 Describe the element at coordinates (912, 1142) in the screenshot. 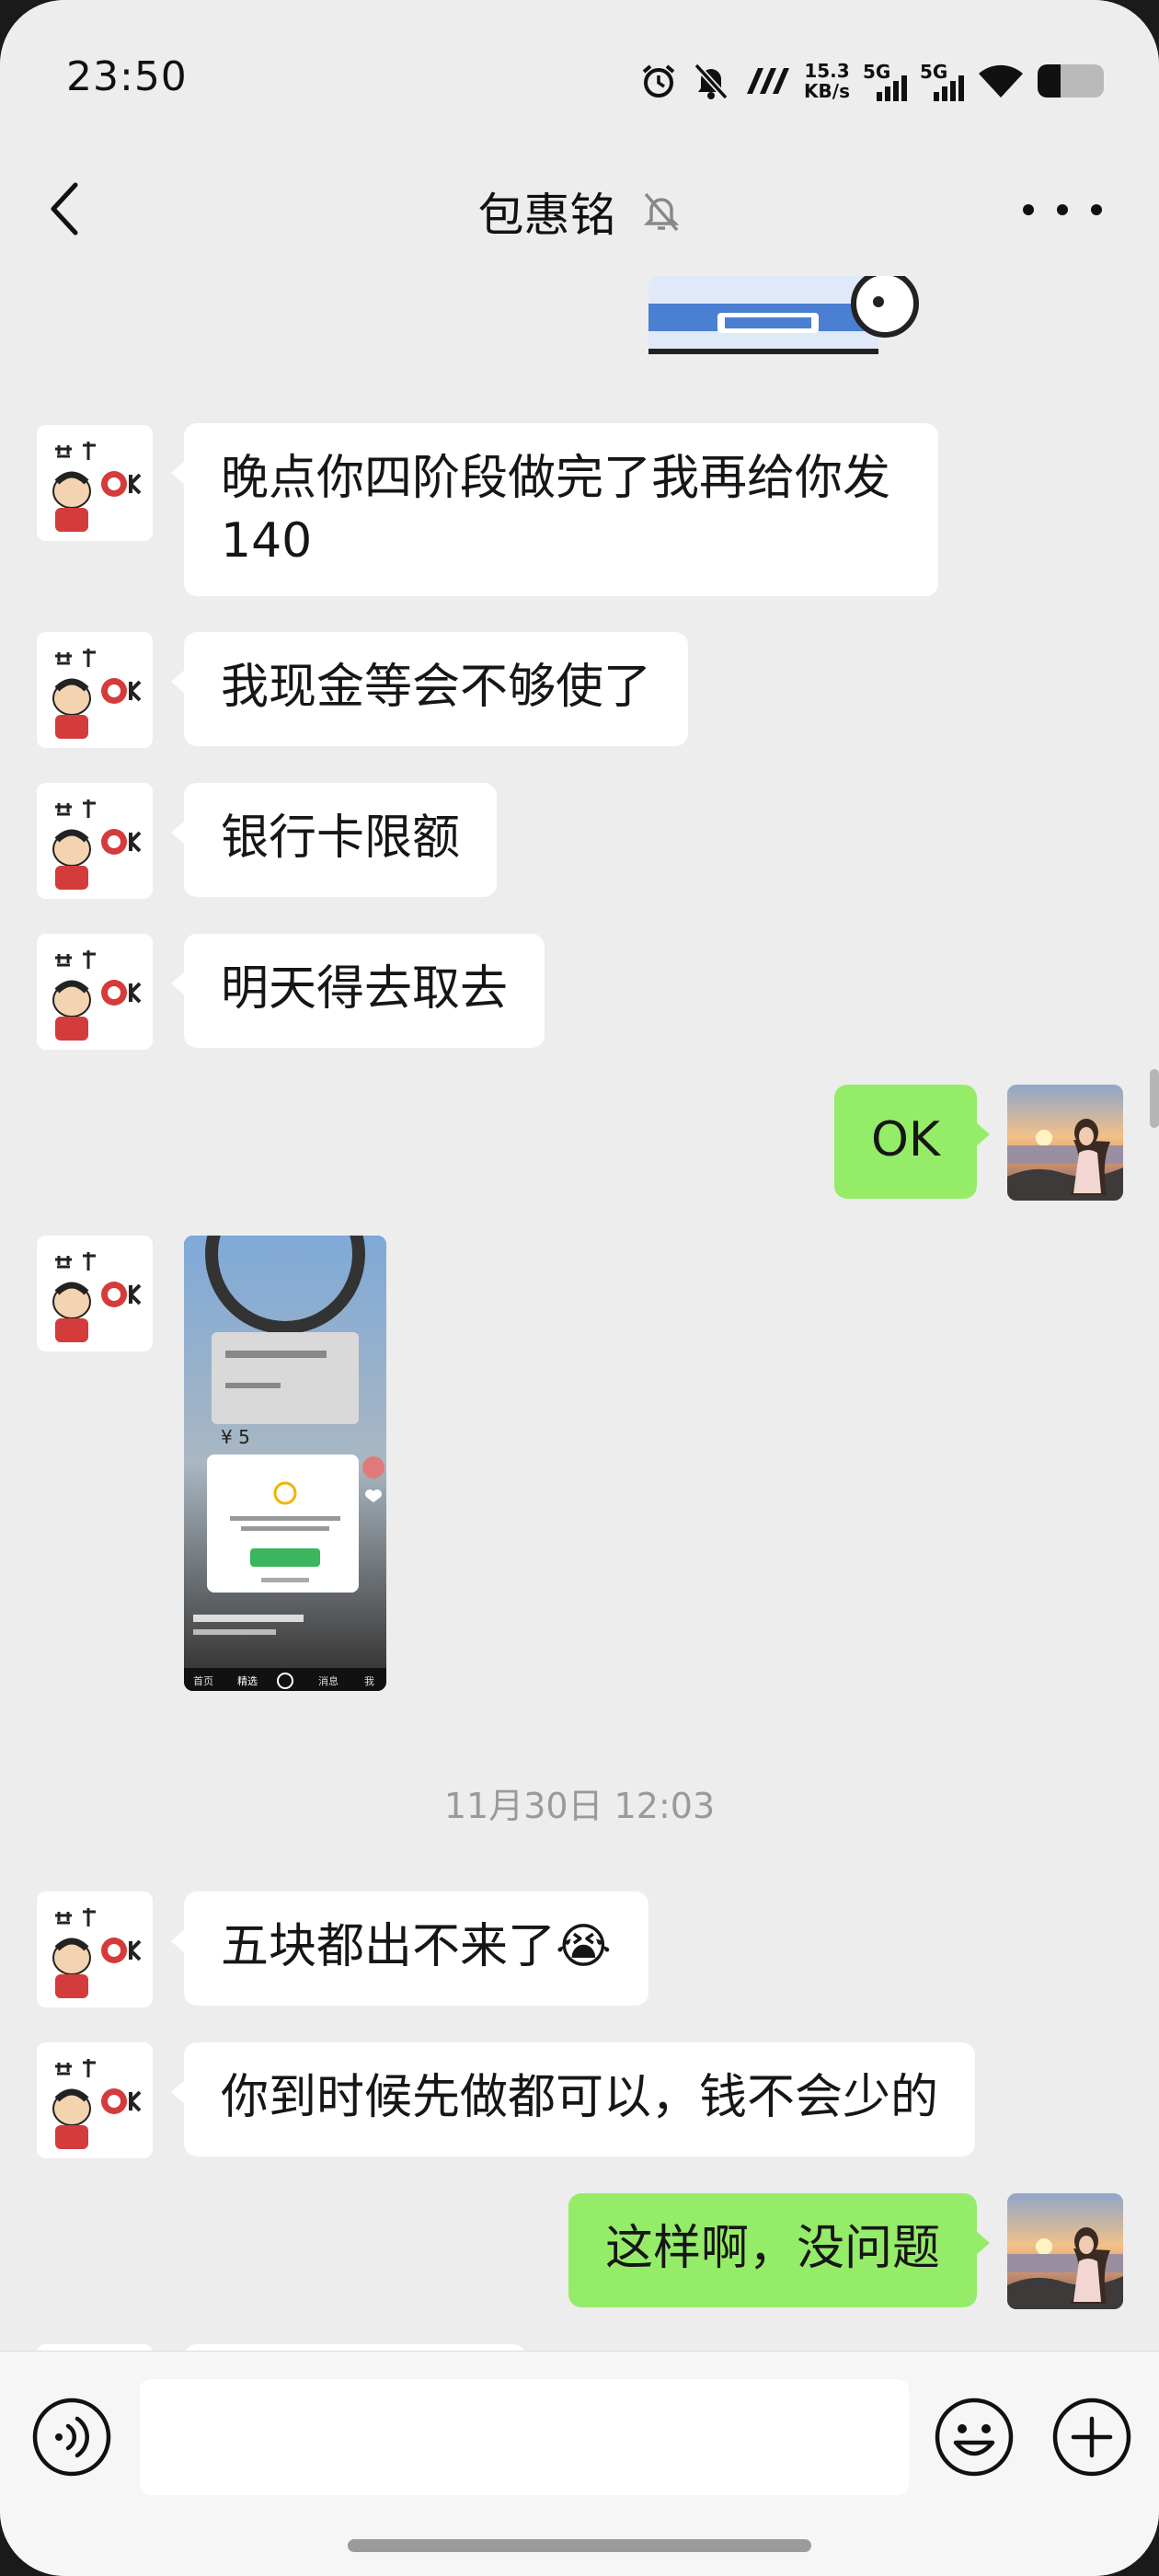

I see `message-bubble-outgoing: OK` at that location.